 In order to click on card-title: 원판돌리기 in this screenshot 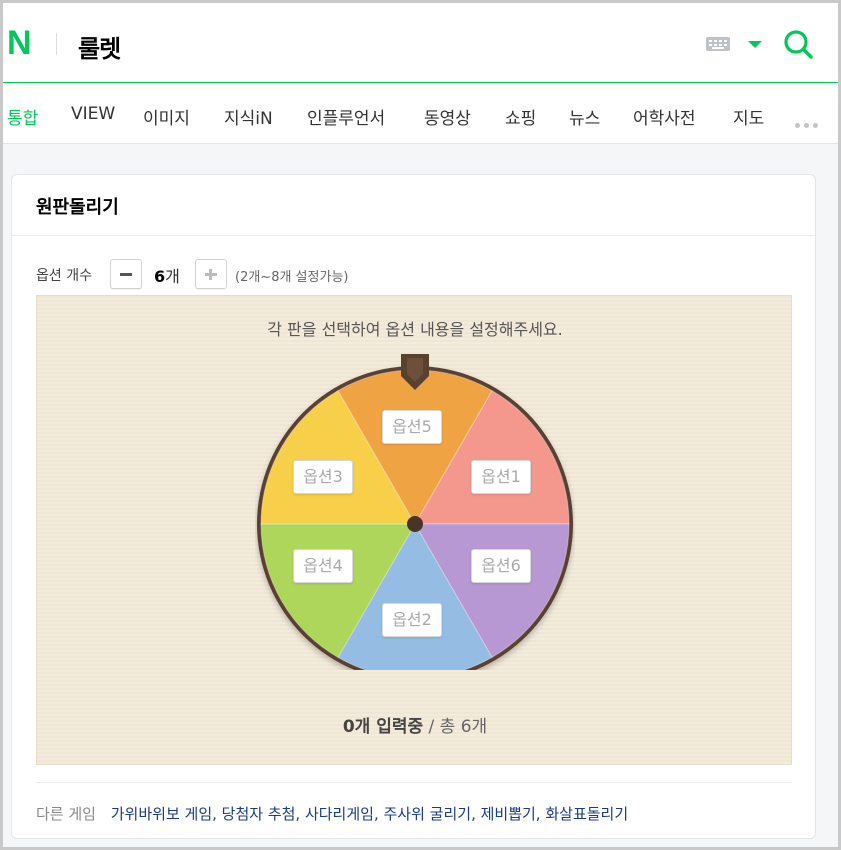, I will do `click(77, 207)`.